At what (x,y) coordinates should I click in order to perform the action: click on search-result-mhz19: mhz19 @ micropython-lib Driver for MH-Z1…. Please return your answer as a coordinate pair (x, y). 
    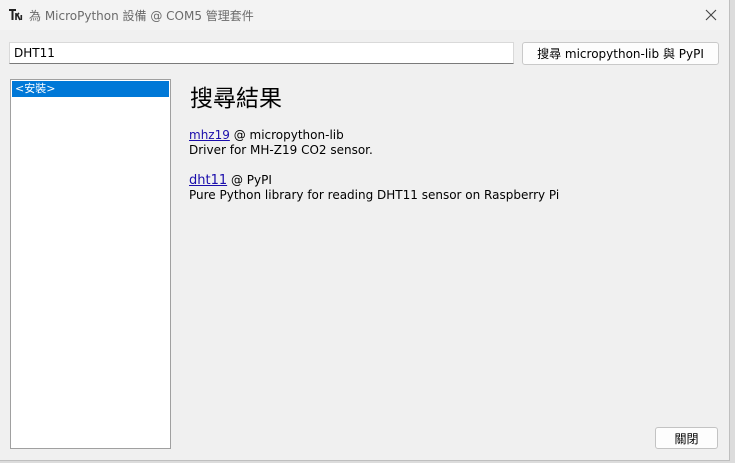
    Looking at the image, I should click on (281, 143).